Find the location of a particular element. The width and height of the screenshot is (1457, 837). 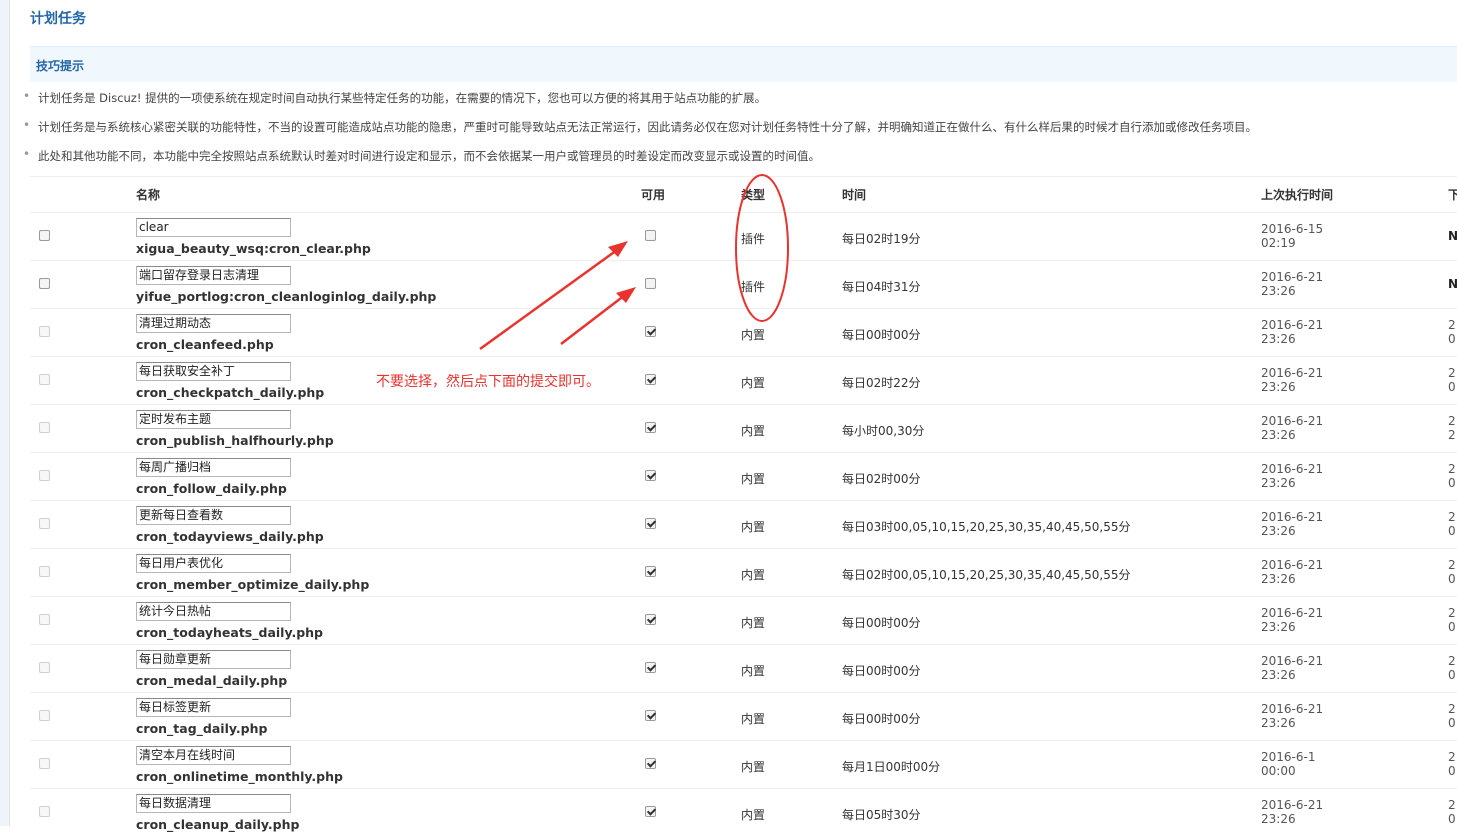

task-name-input: 每日勋章更新 is located at coordinates (213, 659).